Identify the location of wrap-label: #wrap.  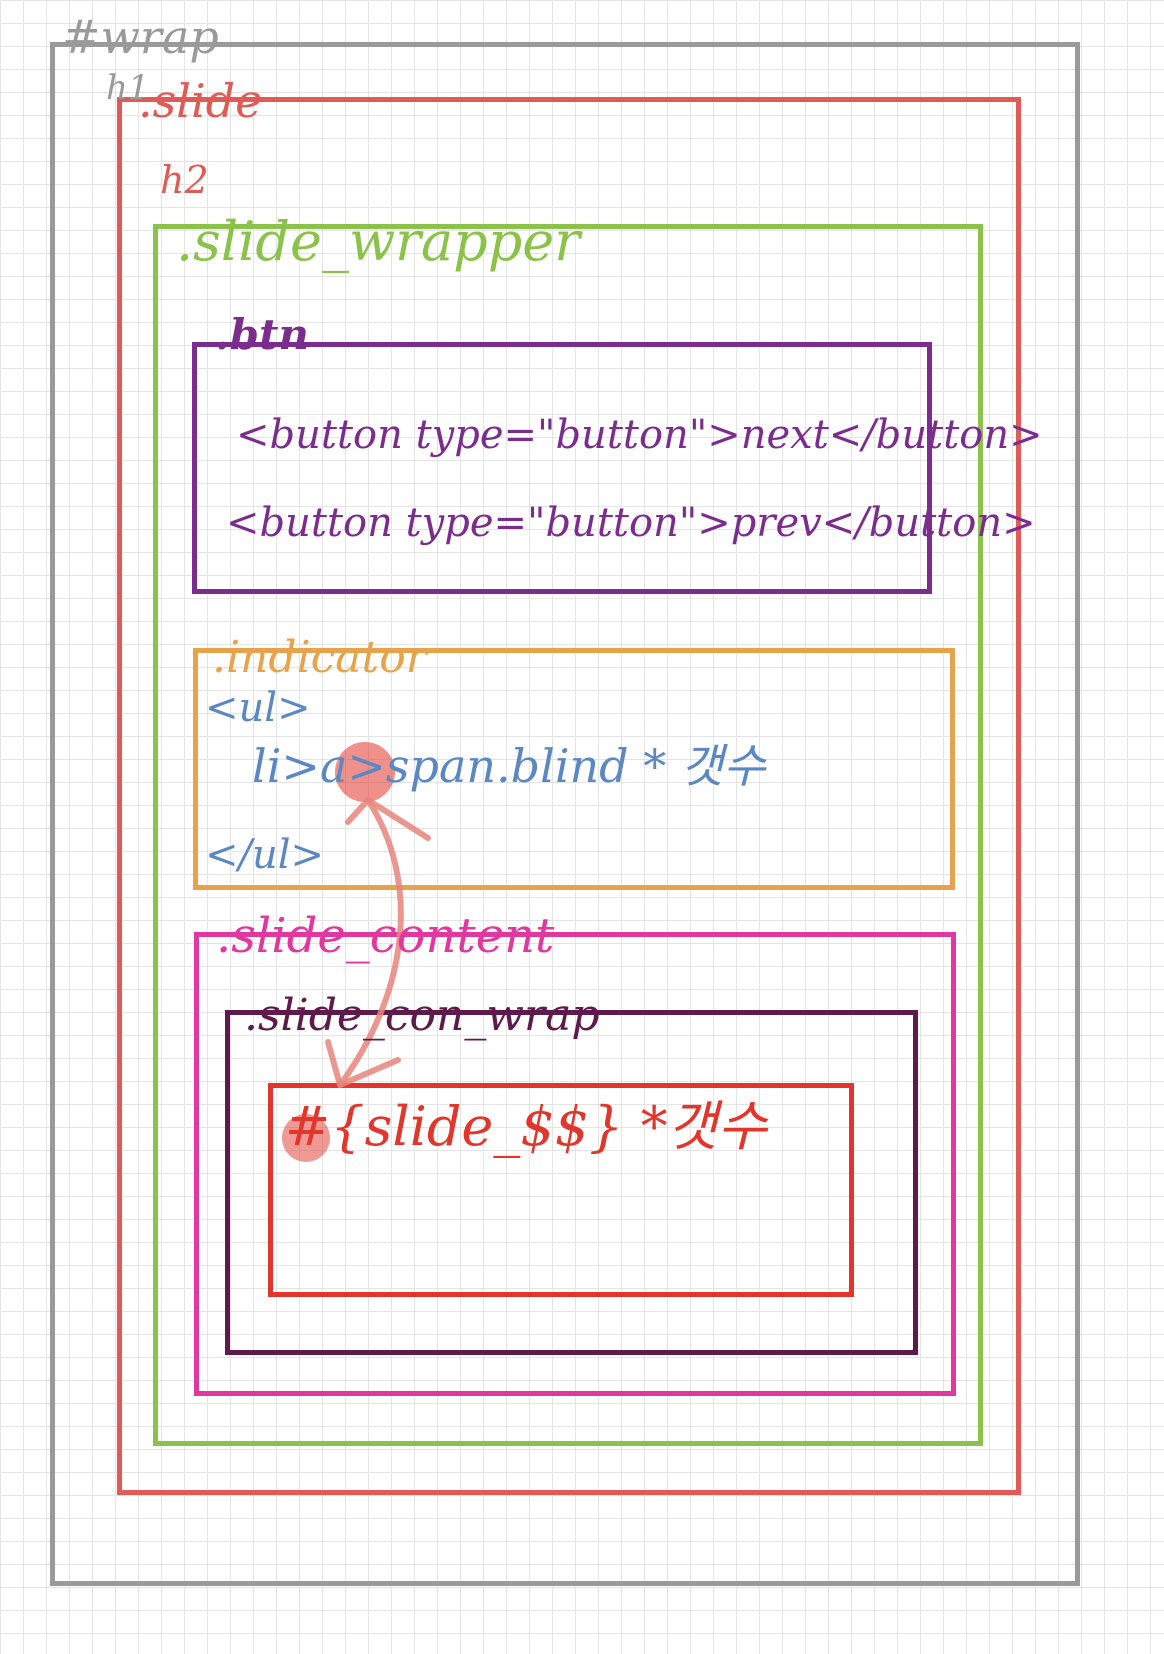
(140, 37).